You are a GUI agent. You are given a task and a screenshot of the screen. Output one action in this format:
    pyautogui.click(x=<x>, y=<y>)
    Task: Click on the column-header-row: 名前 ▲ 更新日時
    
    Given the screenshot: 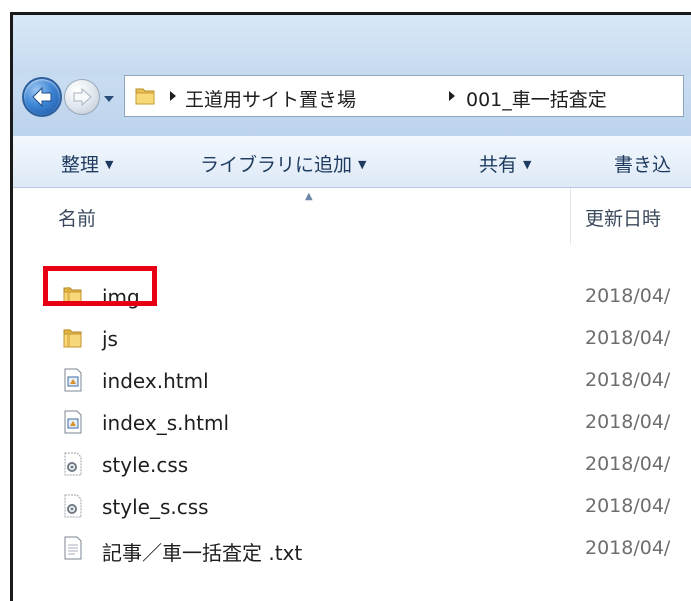 What is the action you would take?
    pyautogui.click(x=352, y=216)
    